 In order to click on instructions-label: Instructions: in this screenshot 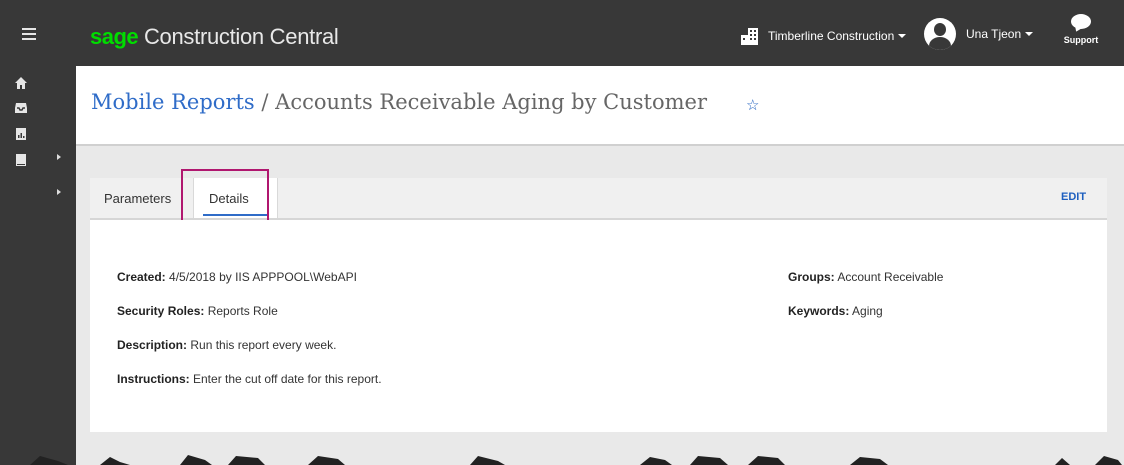, I will do `click(153, 379)`.